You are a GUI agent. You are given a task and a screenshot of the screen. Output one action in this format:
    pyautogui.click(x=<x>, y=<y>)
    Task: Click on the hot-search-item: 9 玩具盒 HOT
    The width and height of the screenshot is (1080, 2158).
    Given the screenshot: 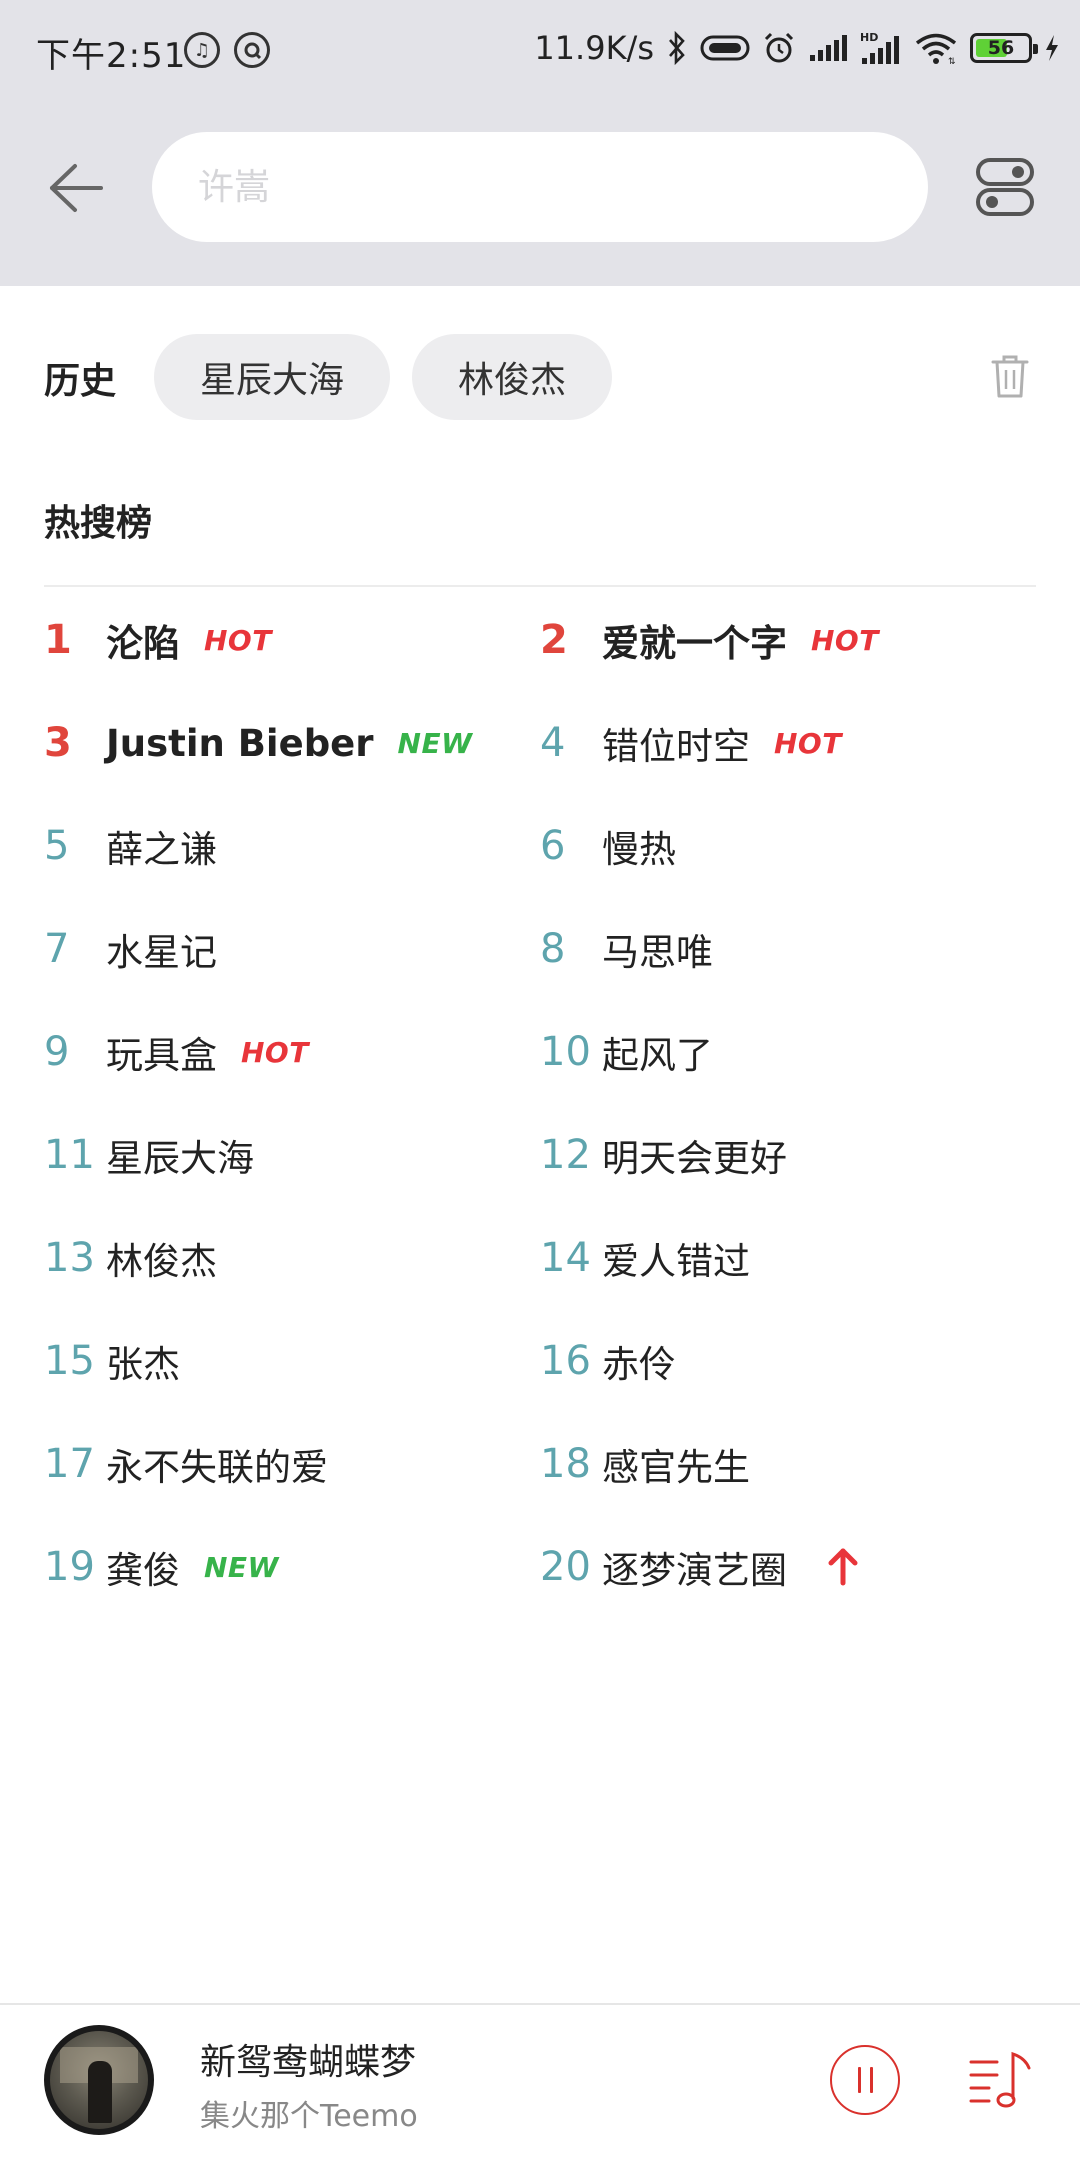 What is the action you would take?
    pyautogui.click(x=176, y=1052)
    